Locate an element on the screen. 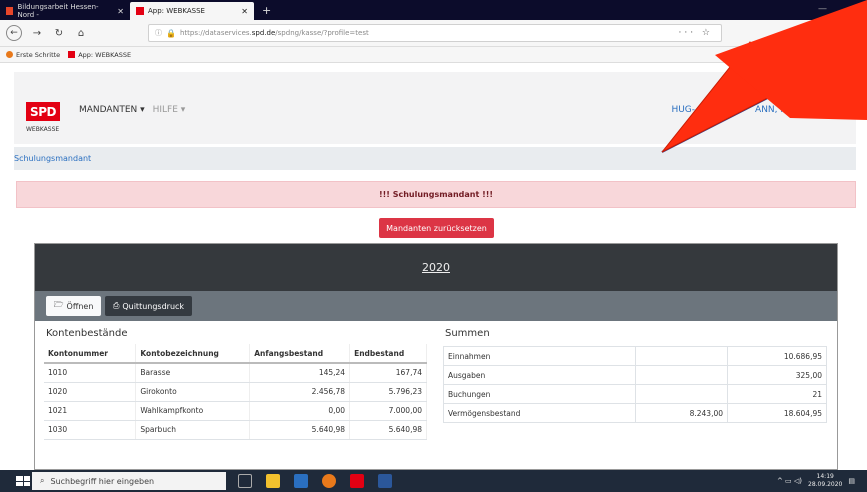  taskbar-apps is located at coordinates (315, 481).